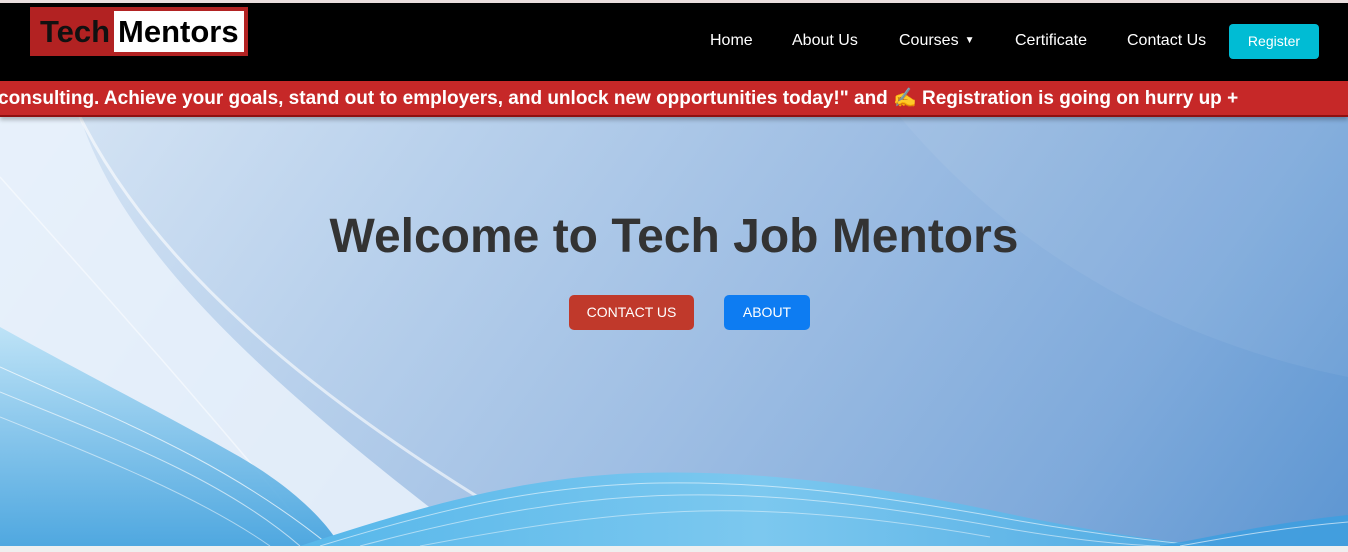 The width and height of the screenshot is (1348, 552). What do you see at coordinates (969, 40) in the screenshot?
I see `caret-down-icon: ▼` at bounding box center [969, 40].